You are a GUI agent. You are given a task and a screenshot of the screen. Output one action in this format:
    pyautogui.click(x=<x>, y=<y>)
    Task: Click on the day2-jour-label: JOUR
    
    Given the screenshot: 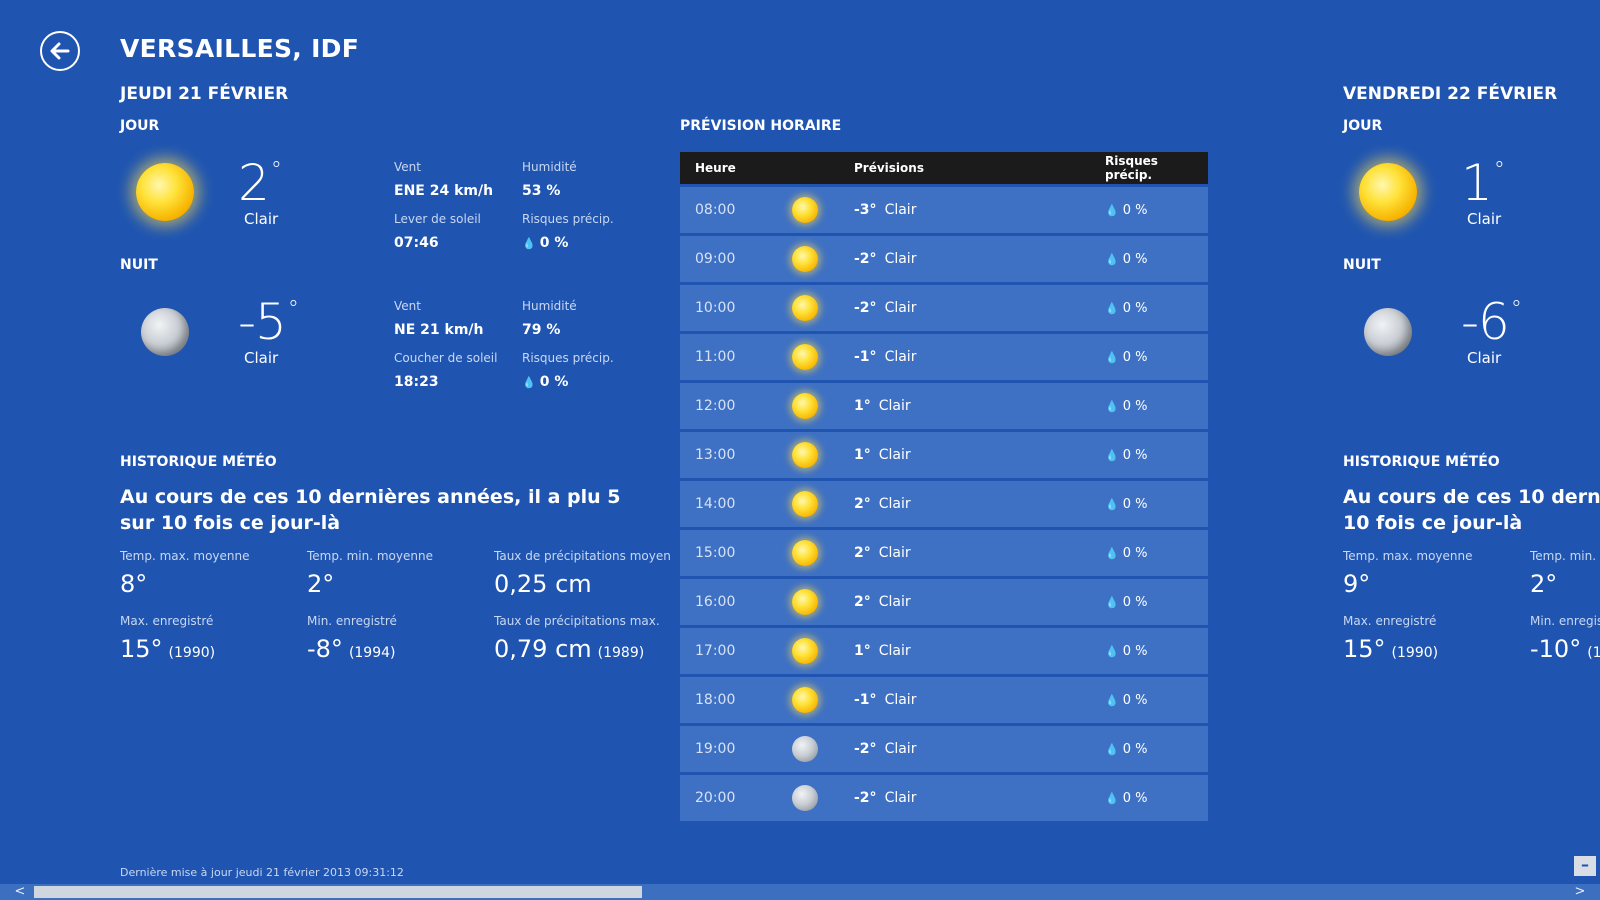 What is the action you would take?
    pyautogui.click(x=1363, y=126)
    